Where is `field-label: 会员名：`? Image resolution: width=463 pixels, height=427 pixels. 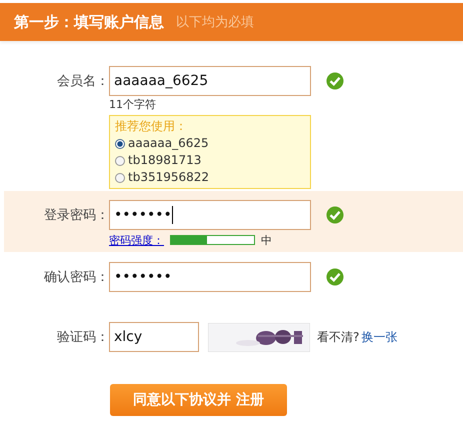
field-label: 会员名： is located at coordinates (82, 81).